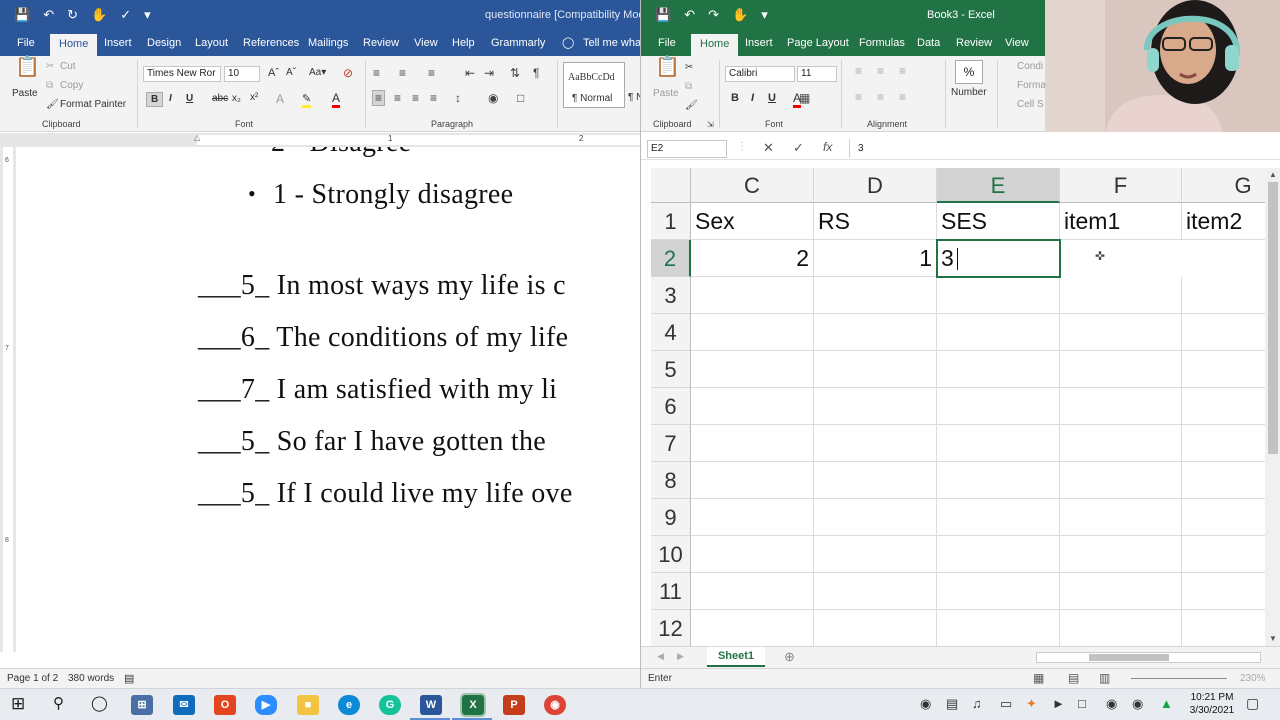 The height and width of the screenshot is (720, 1280). What do you see at coordinates (1179, 678) in the screenshot?
I see `zoom-slider` at bounding box center [1179, 678].